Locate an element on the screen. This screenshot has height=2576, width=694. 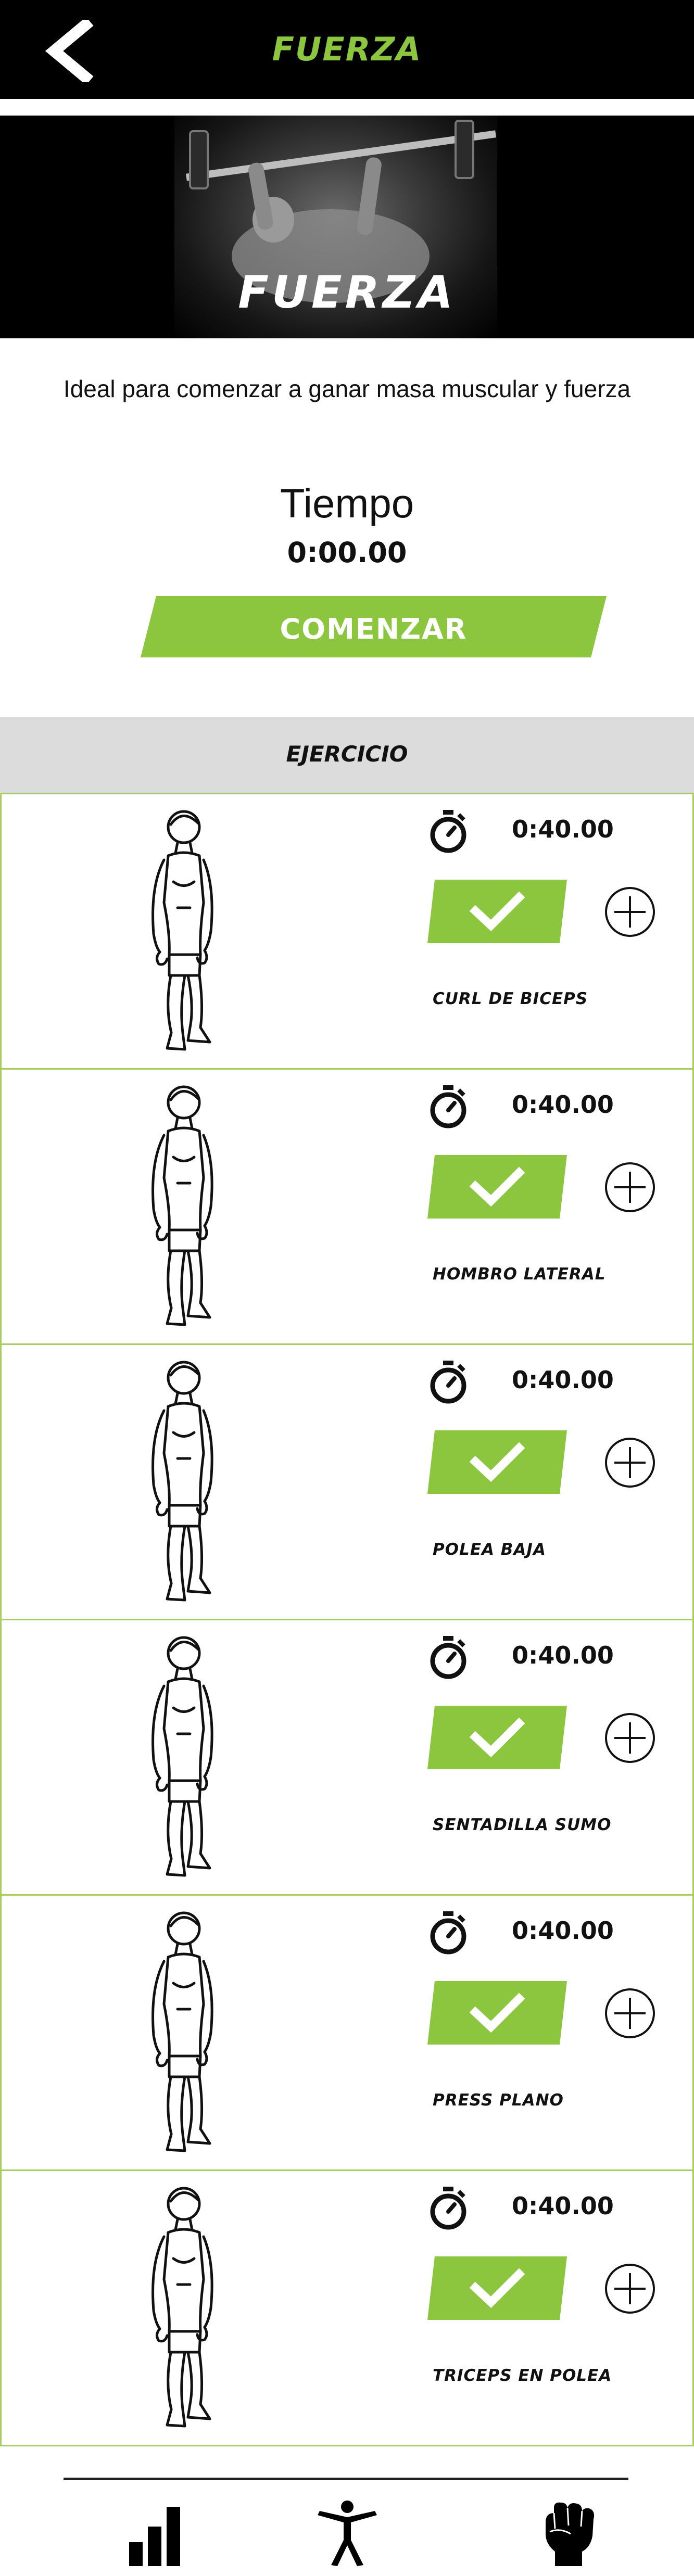
hero-banner: FUERZA is located at coordinates (347, 227).